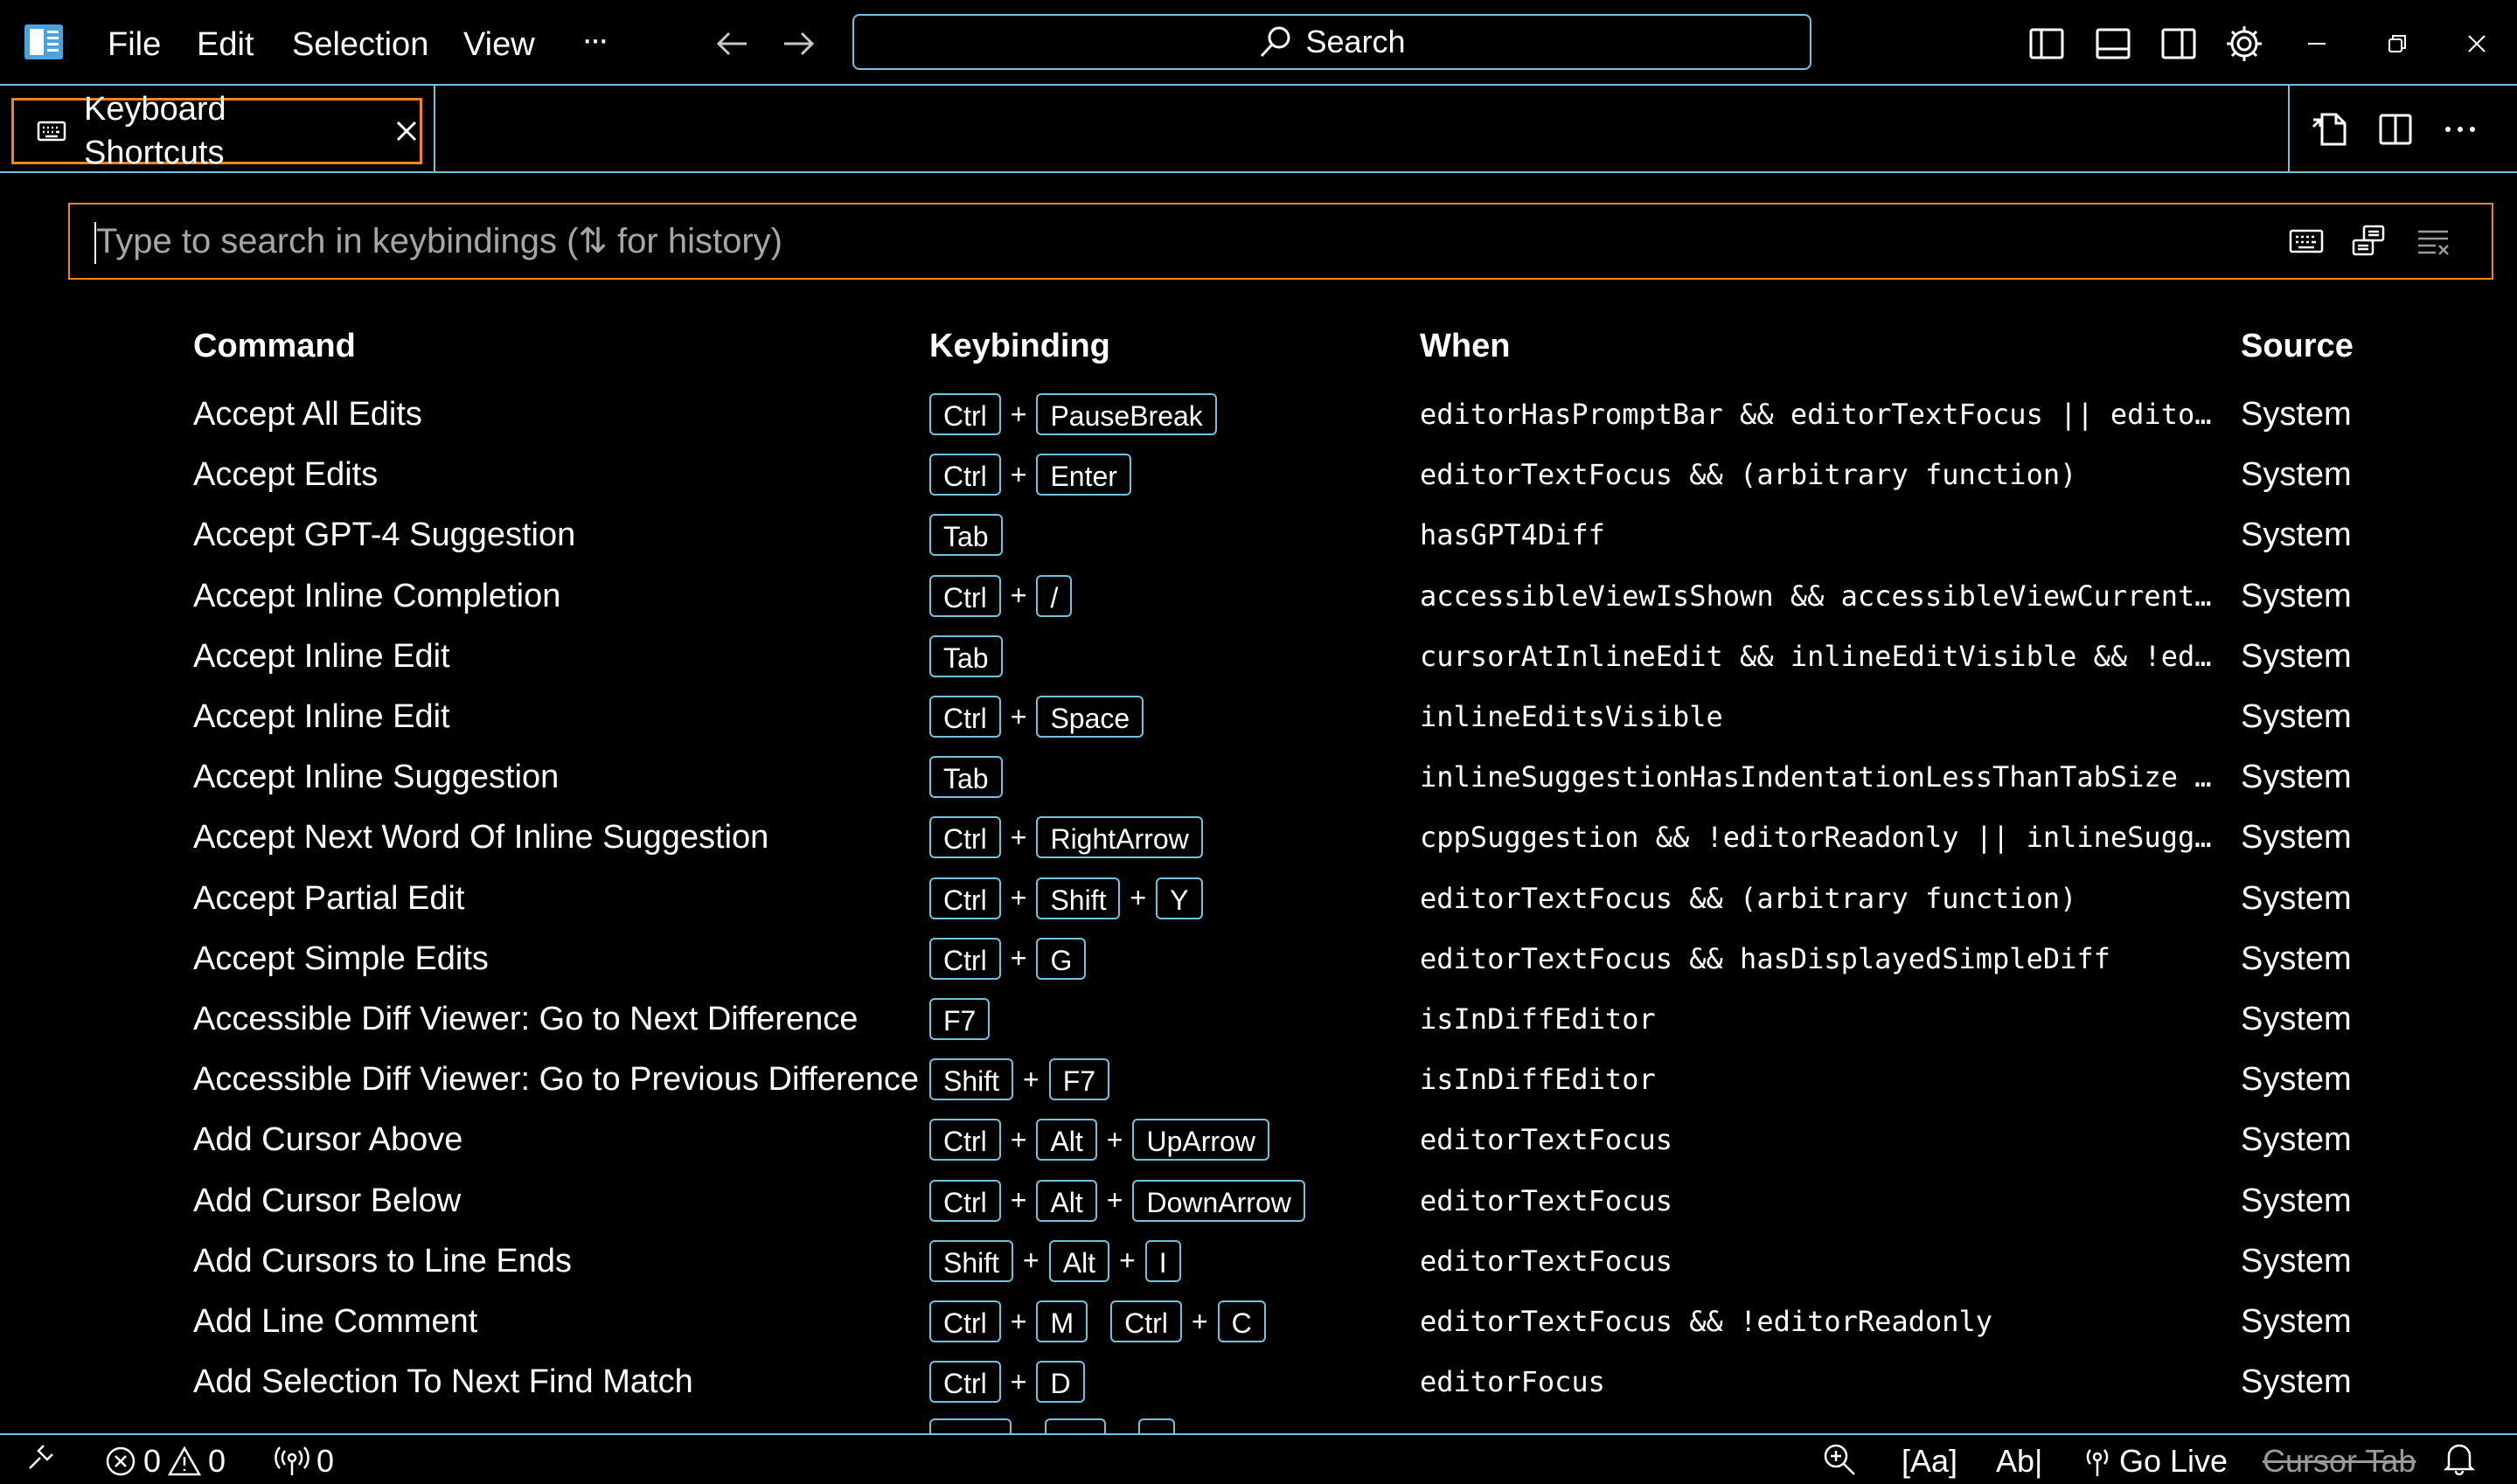 The width and height of the screenshot is (2517, 1484). I want to click on cursor-tab-status: Cursor Tab, so click(2339, 1461).